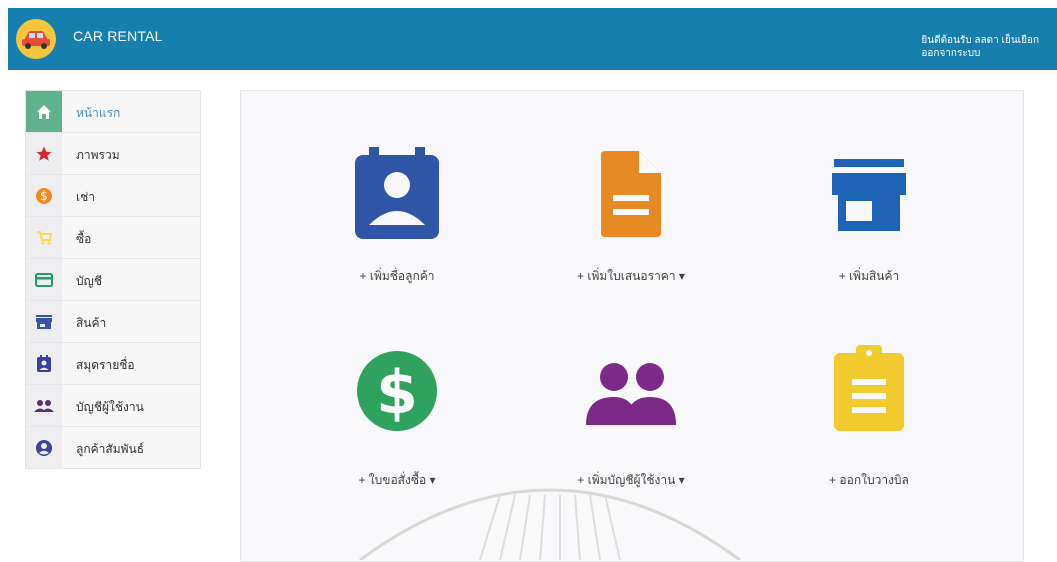 The height and width of the screenshot is (562, 1057). I want to click on sidebar-item-home: หน้าแรก, so click(113, 112).